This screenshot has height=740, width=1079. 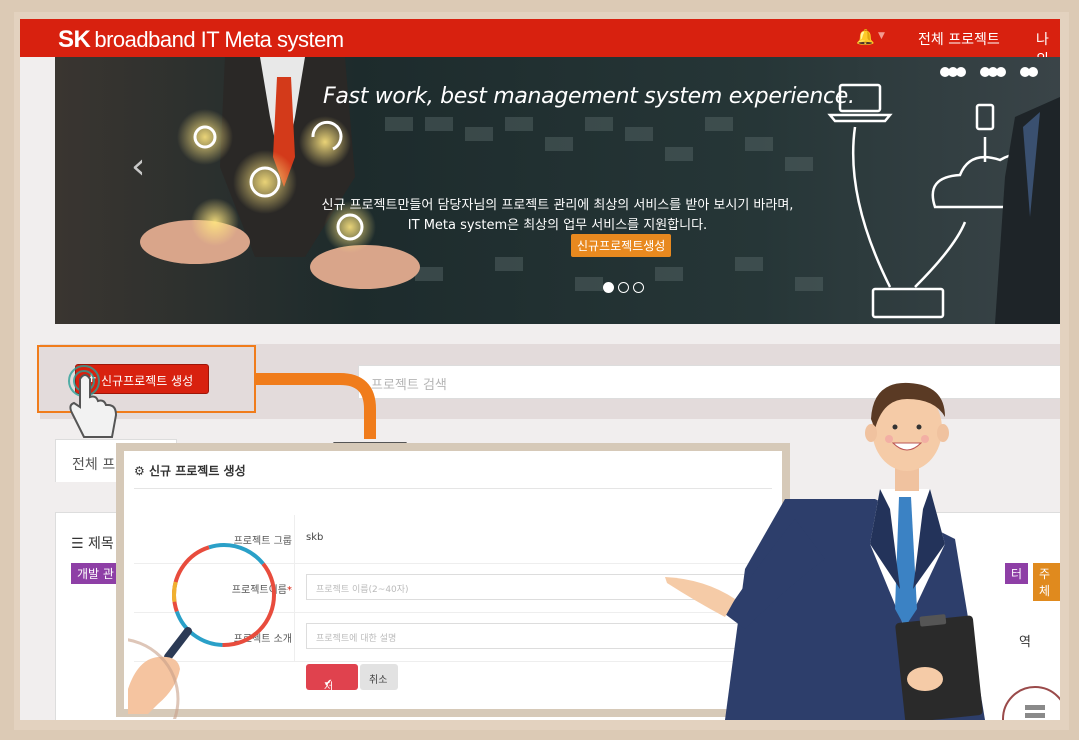 I want to click on modal-title: ⚙ 신규 프로젝트 생성, so click(x=190, y=470).